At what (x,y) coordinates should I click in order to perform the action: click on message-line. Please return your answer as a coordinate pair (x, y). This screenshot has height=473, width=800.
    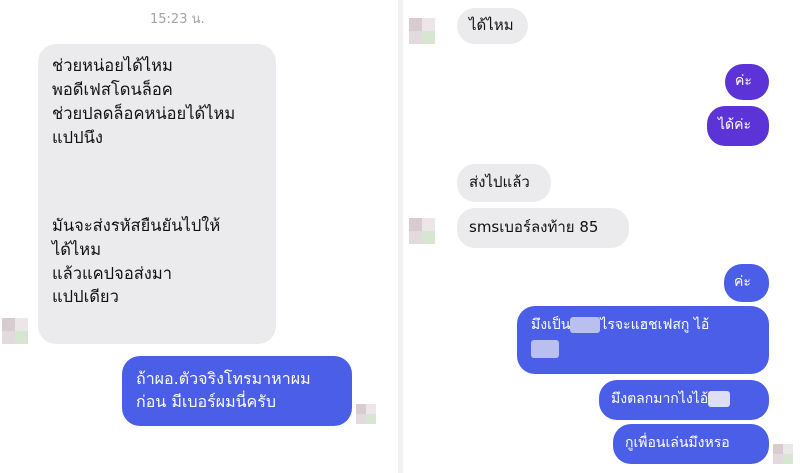
    Looking at the image, I should click on (643, 349).